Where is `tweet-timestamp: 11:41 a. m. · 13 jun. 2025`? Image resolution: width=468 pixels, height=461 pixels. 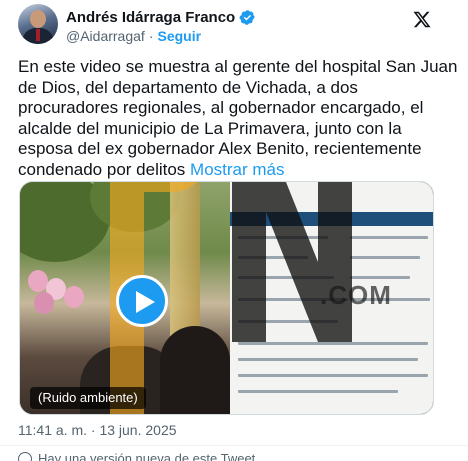 tweet-timestamp: 11:41 a. m. · 13 jun. 2025 is located at coordinates (97, 430).